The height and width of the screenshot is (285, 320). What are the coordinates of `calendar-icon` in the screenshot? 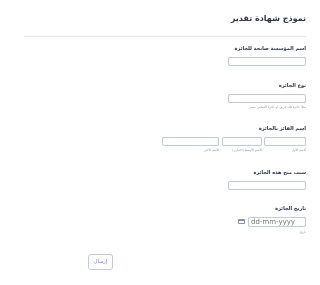 It's located at (241, 221).